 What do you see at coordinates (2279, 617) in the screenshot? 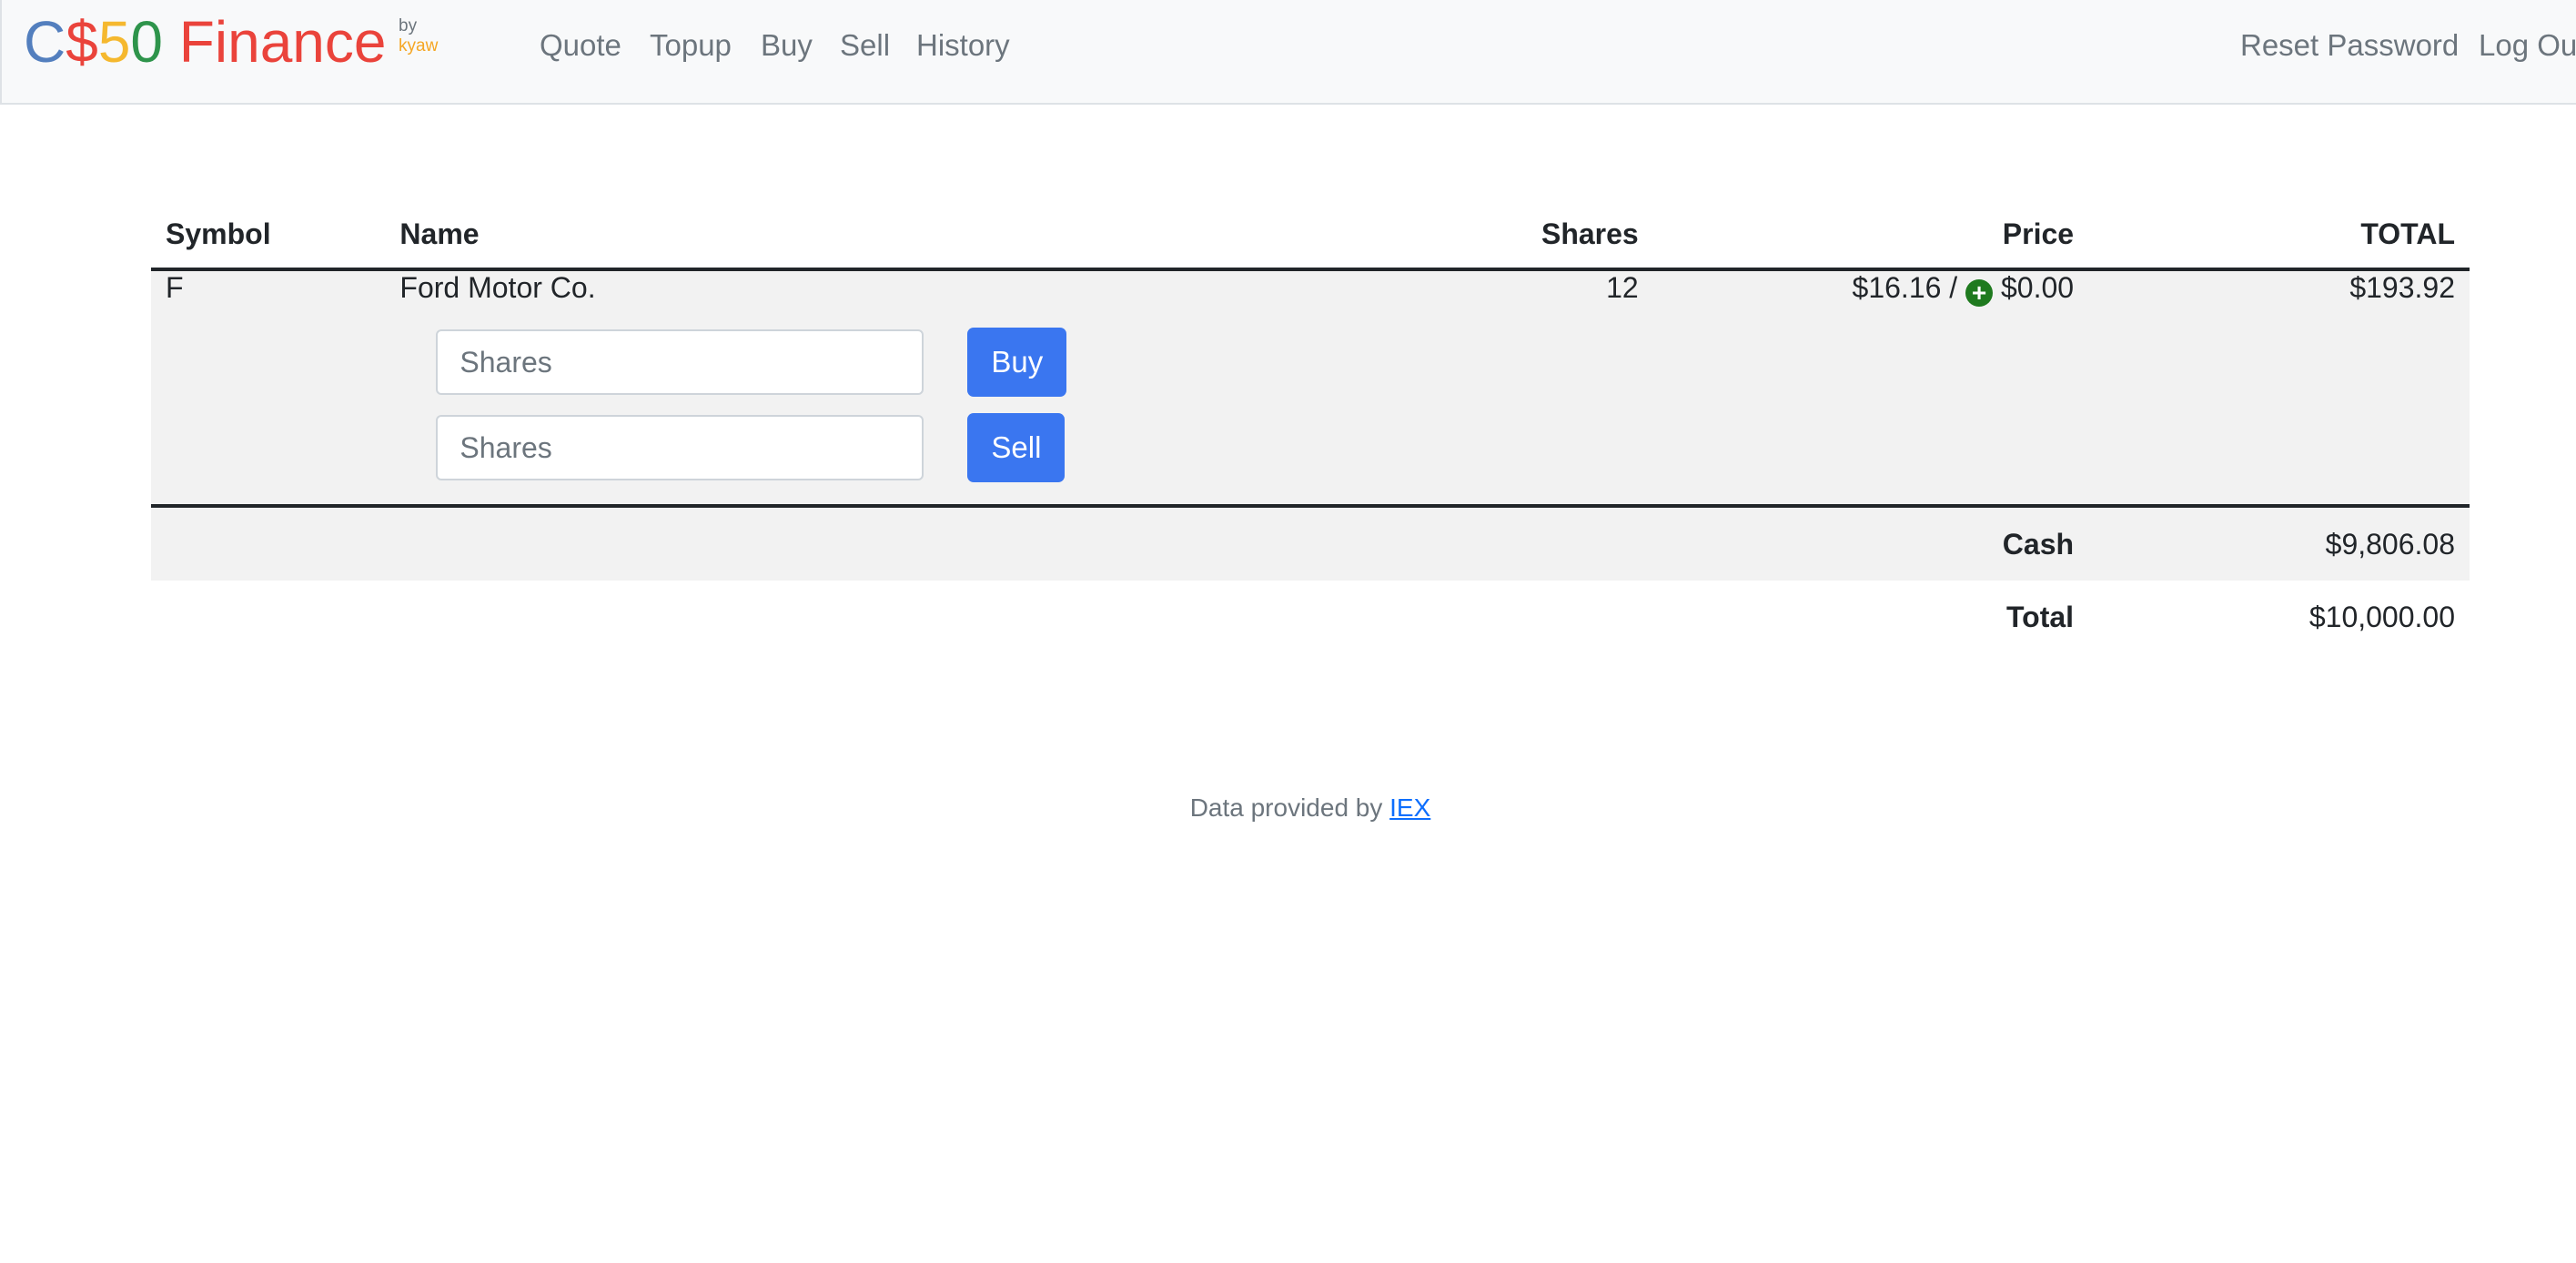
I see `total-value: $10,000.00` at bounding box center [2279, 617].